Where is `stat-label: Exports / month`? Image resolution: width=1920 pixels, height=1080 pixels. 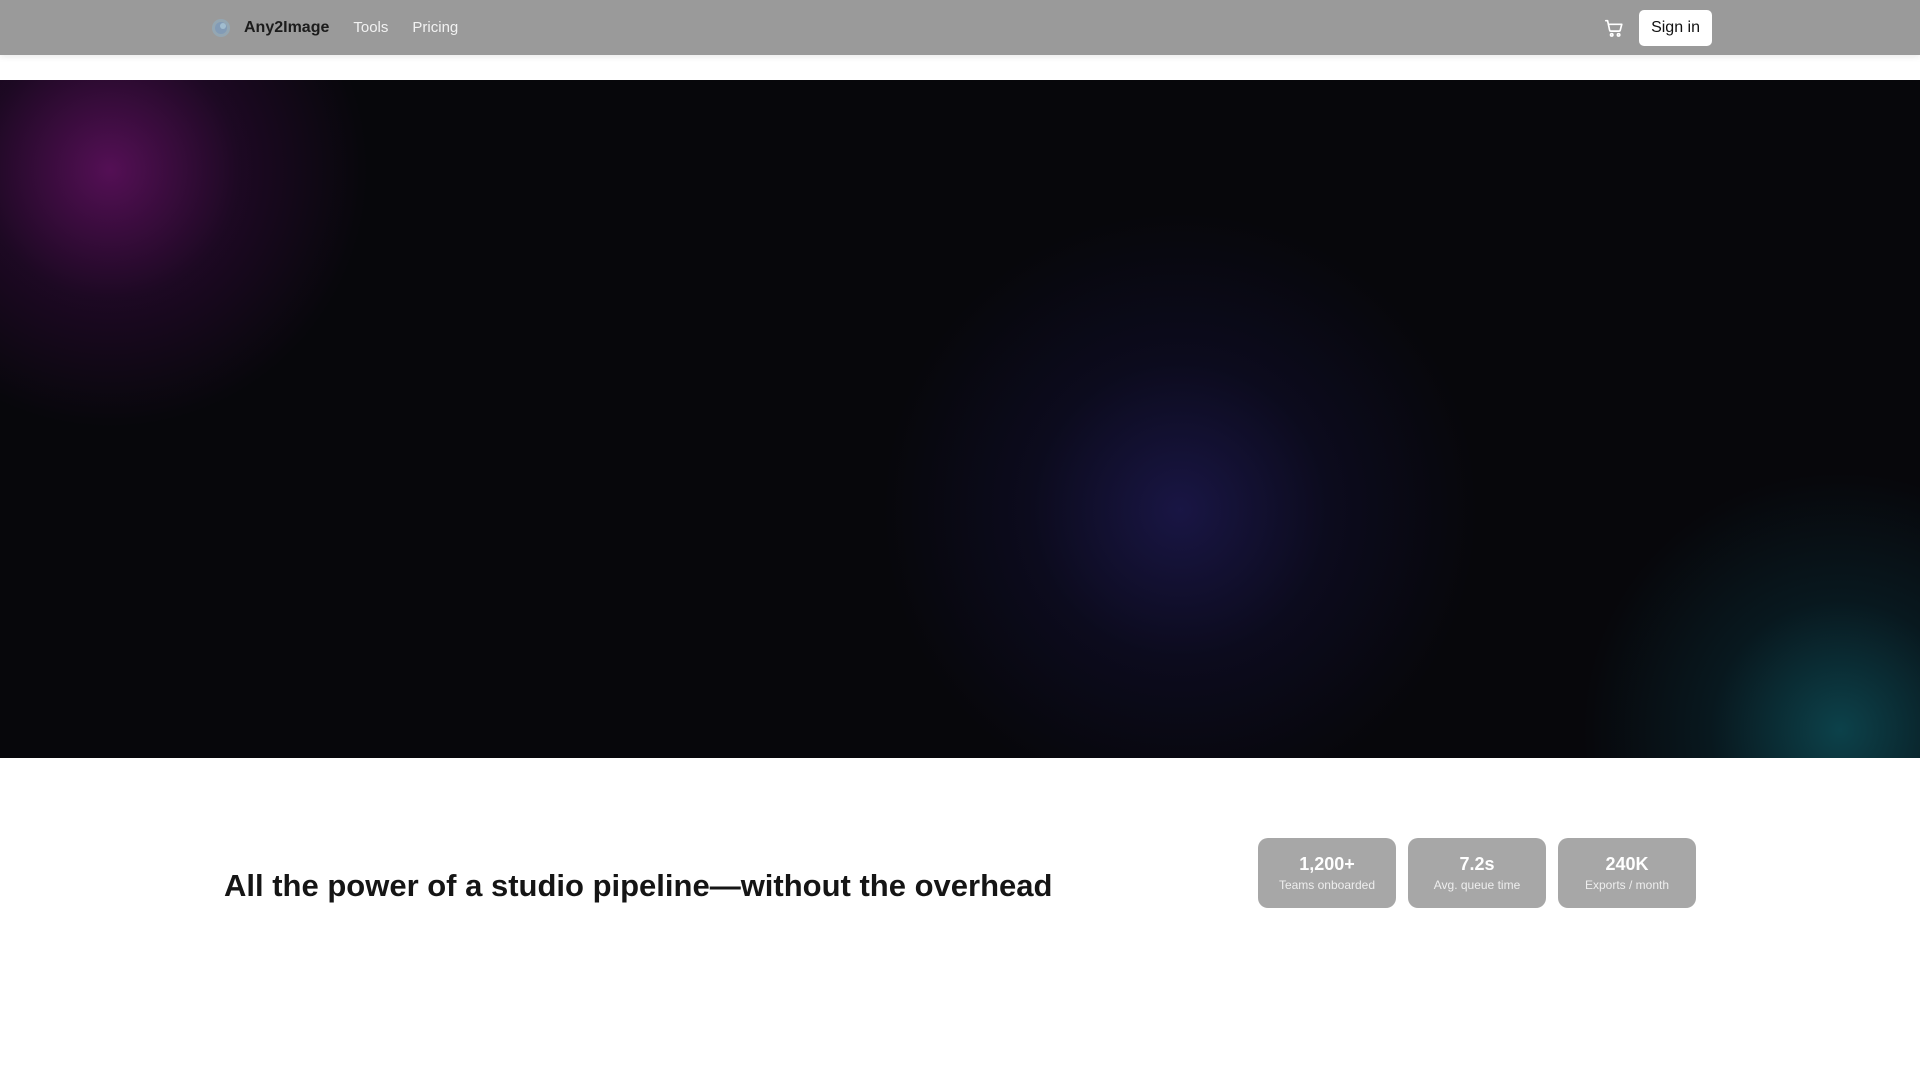
stat-label: Exports / month is located at coordinates (1627, 885).